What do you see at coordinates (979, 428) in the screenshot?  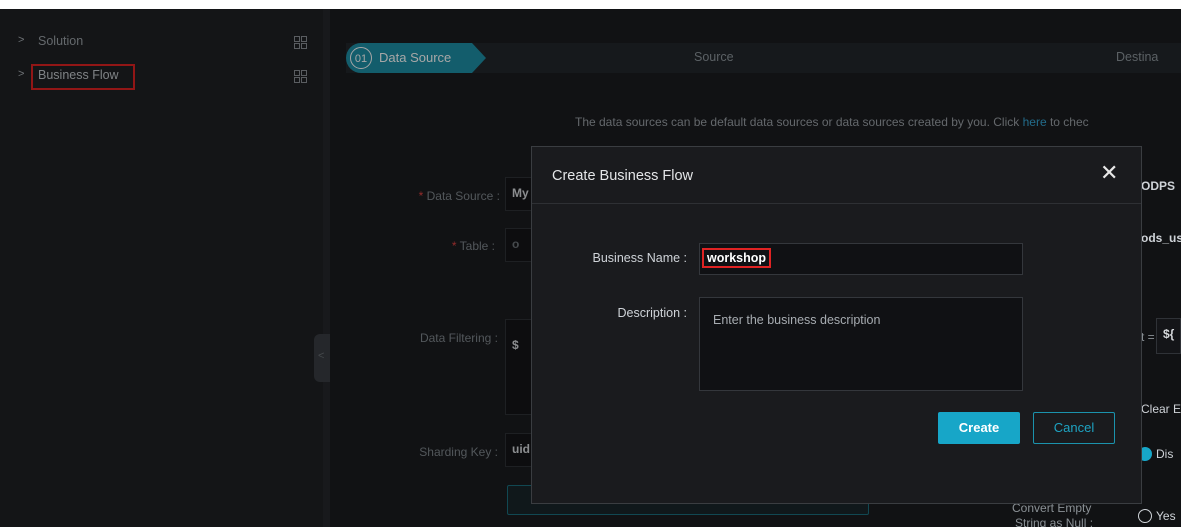 I see `create-button: Create` at bounding box center [979, 428].